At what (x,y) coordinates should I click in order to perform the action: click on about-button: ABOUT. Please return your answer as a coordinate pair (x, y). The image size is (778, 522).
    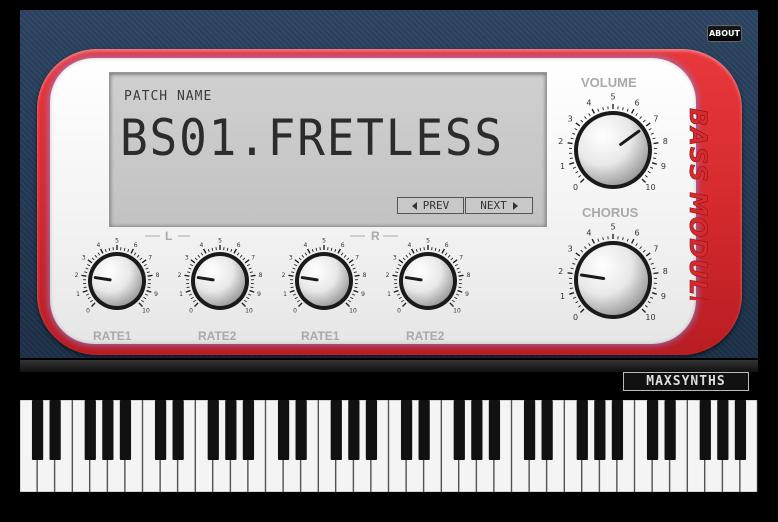
    Looking at the image, I should click on (724, 33).